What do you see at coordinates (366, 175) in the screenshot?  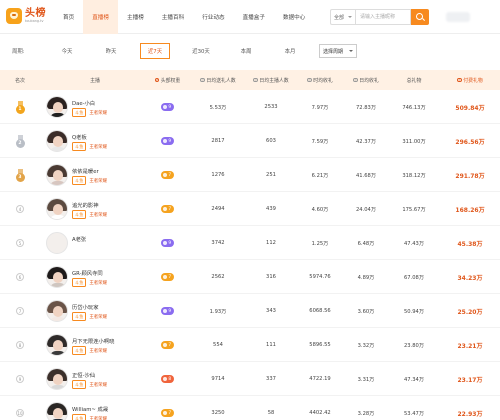 I see `daily-gifts-cell: 41.68万` at bounding box center [366, 175].